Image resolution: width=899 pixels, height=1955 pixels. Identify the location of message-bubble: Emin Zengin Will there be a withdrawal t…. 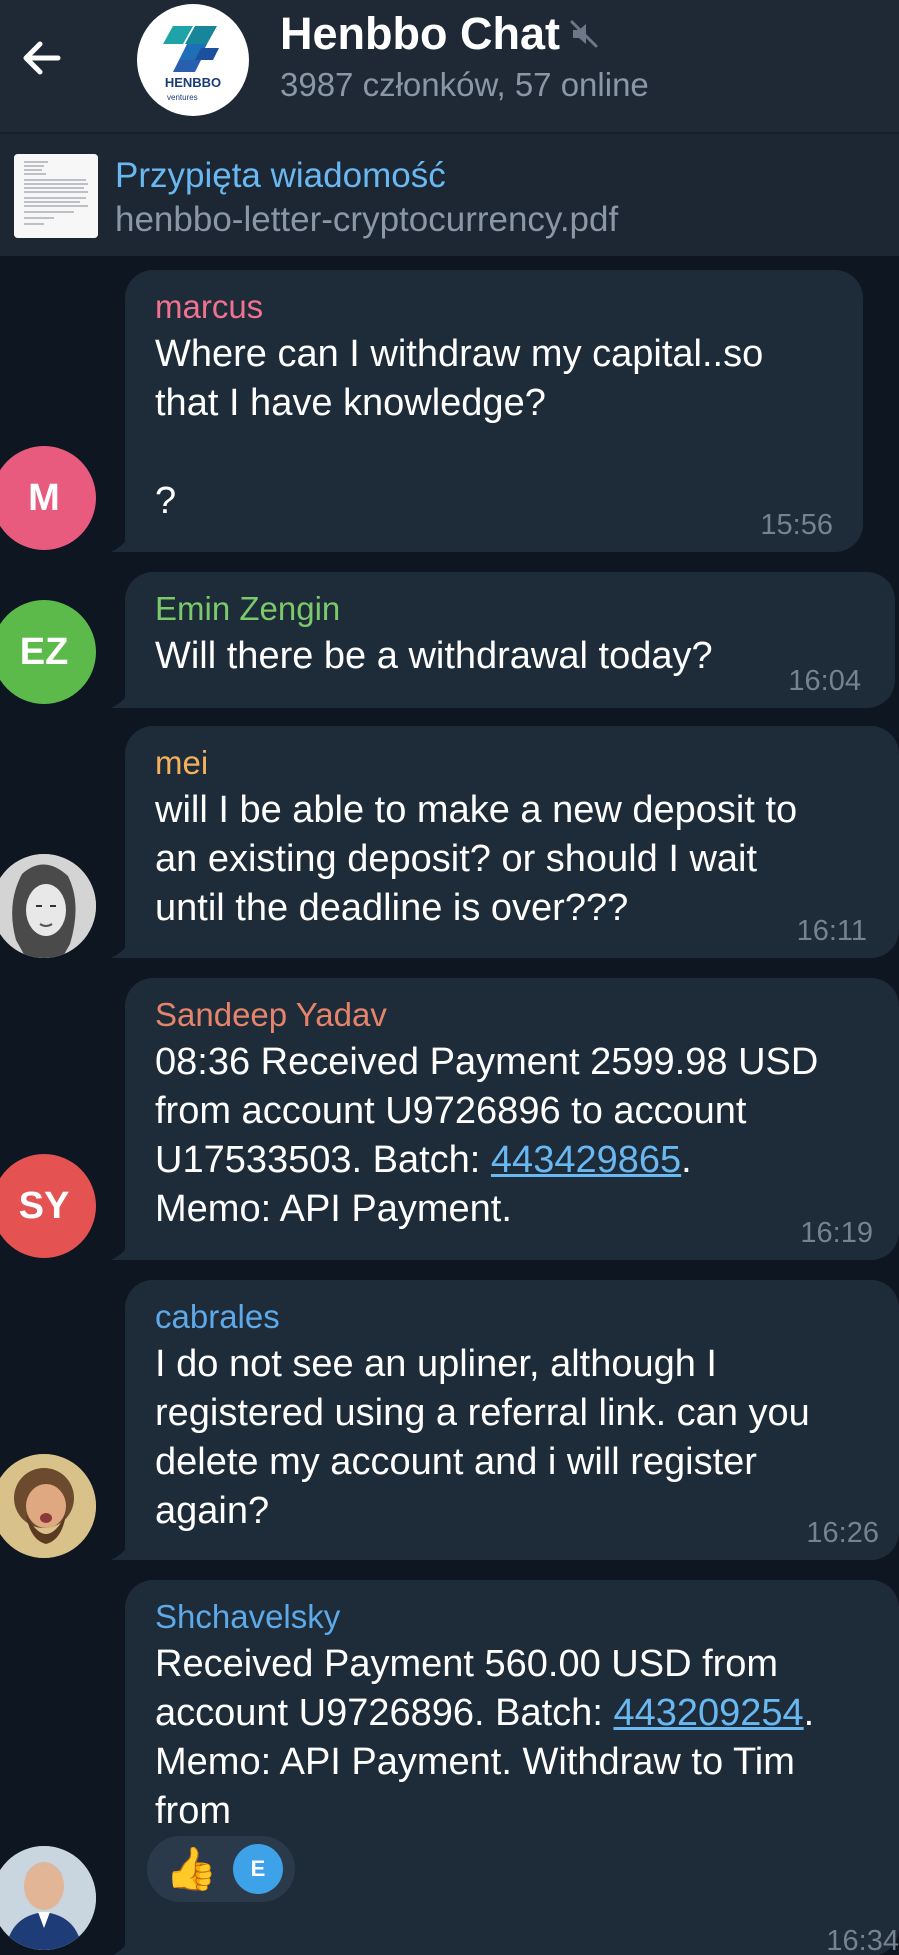
(503, 640).